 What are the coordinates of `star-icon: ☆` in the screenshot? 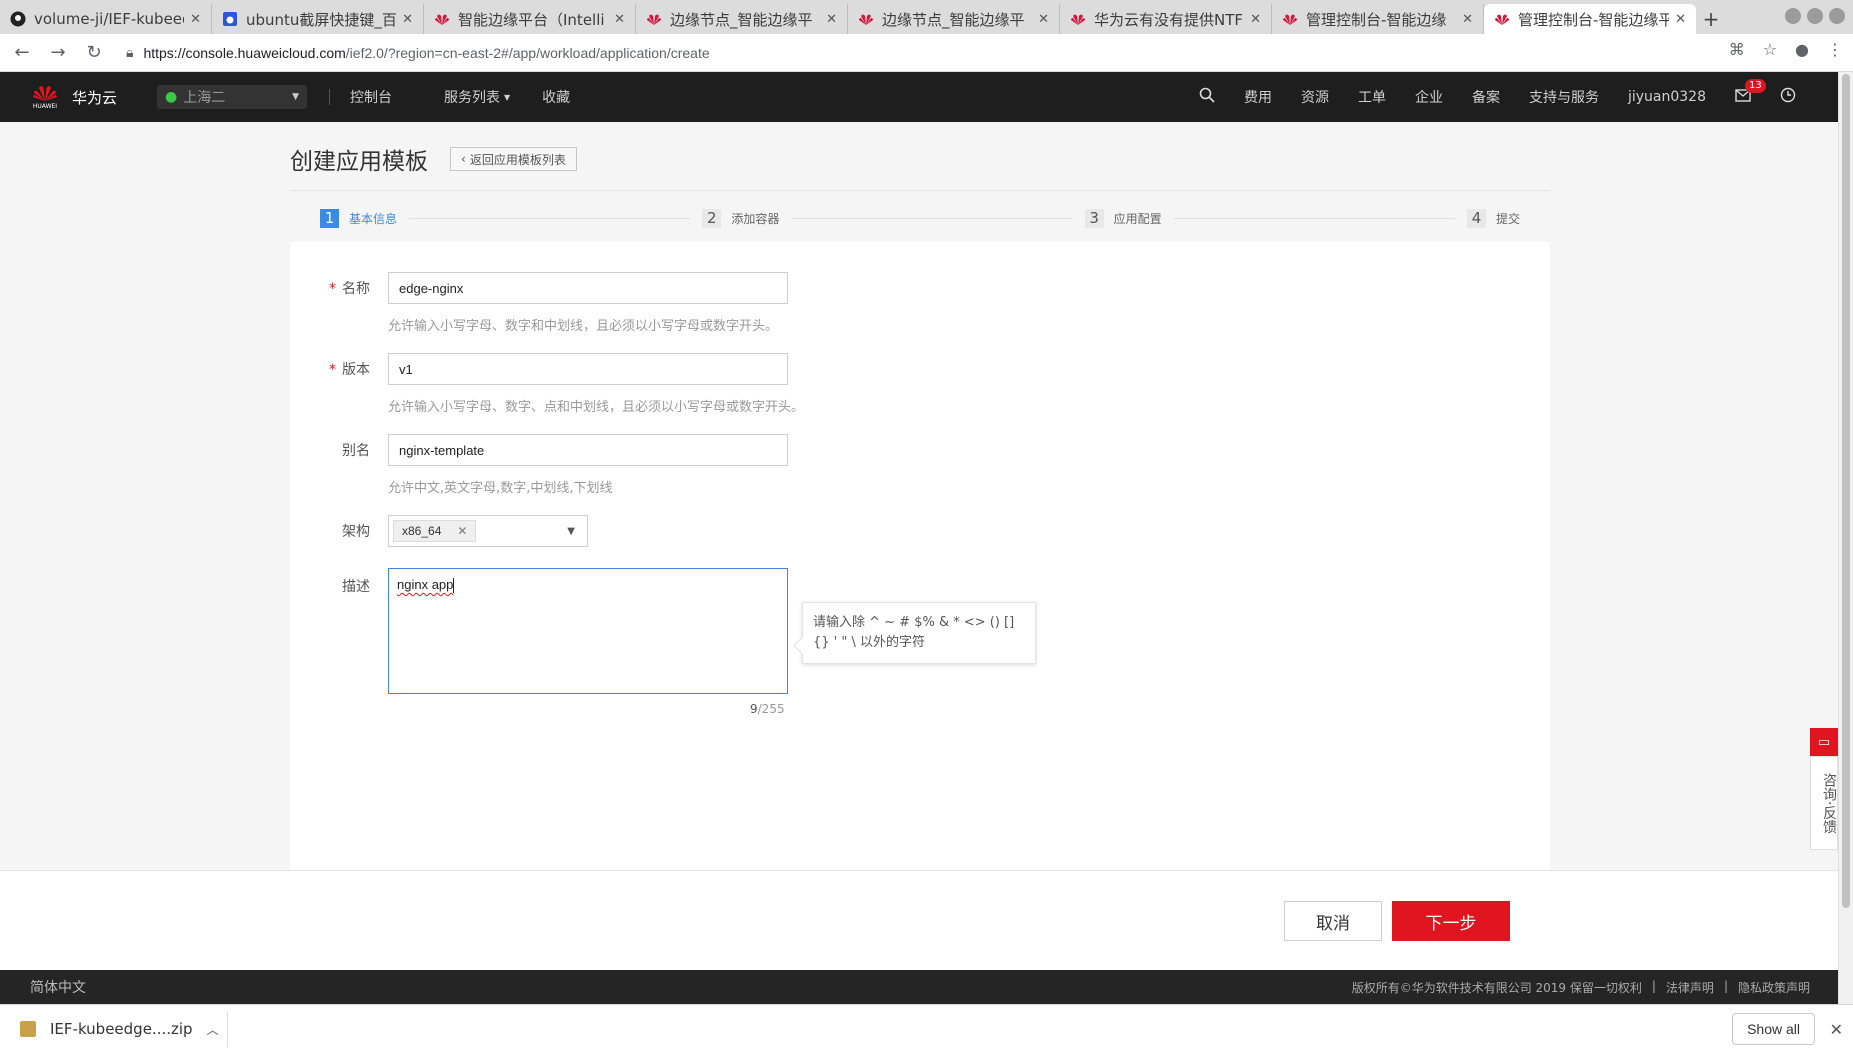 It's located at (1770, 49).